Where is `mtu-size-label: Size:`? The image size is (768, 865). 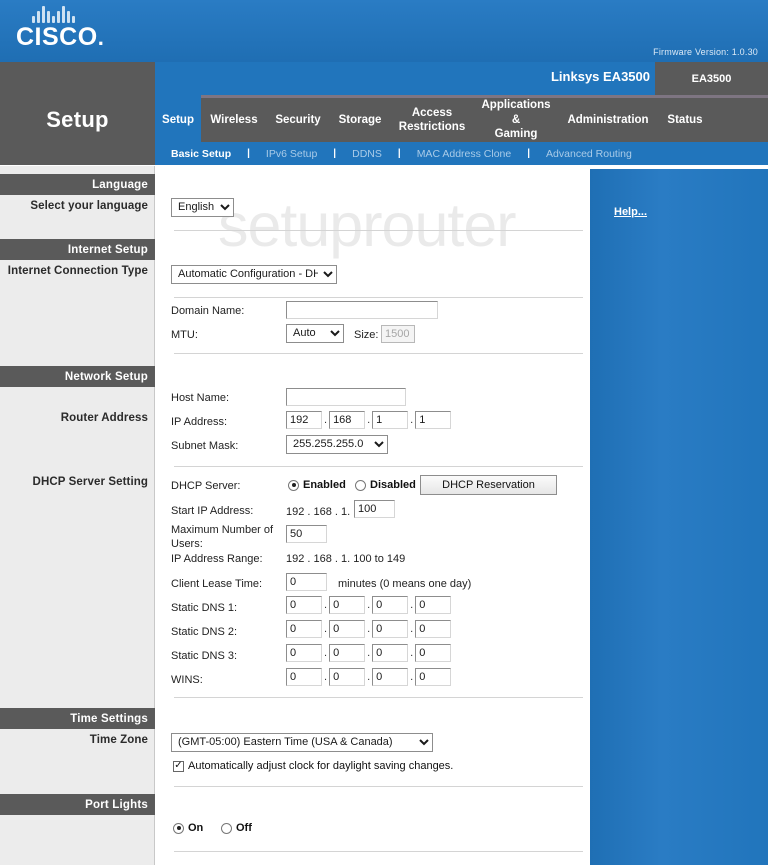 mtu-size-label: Size: is located at coordinates (366, 335).